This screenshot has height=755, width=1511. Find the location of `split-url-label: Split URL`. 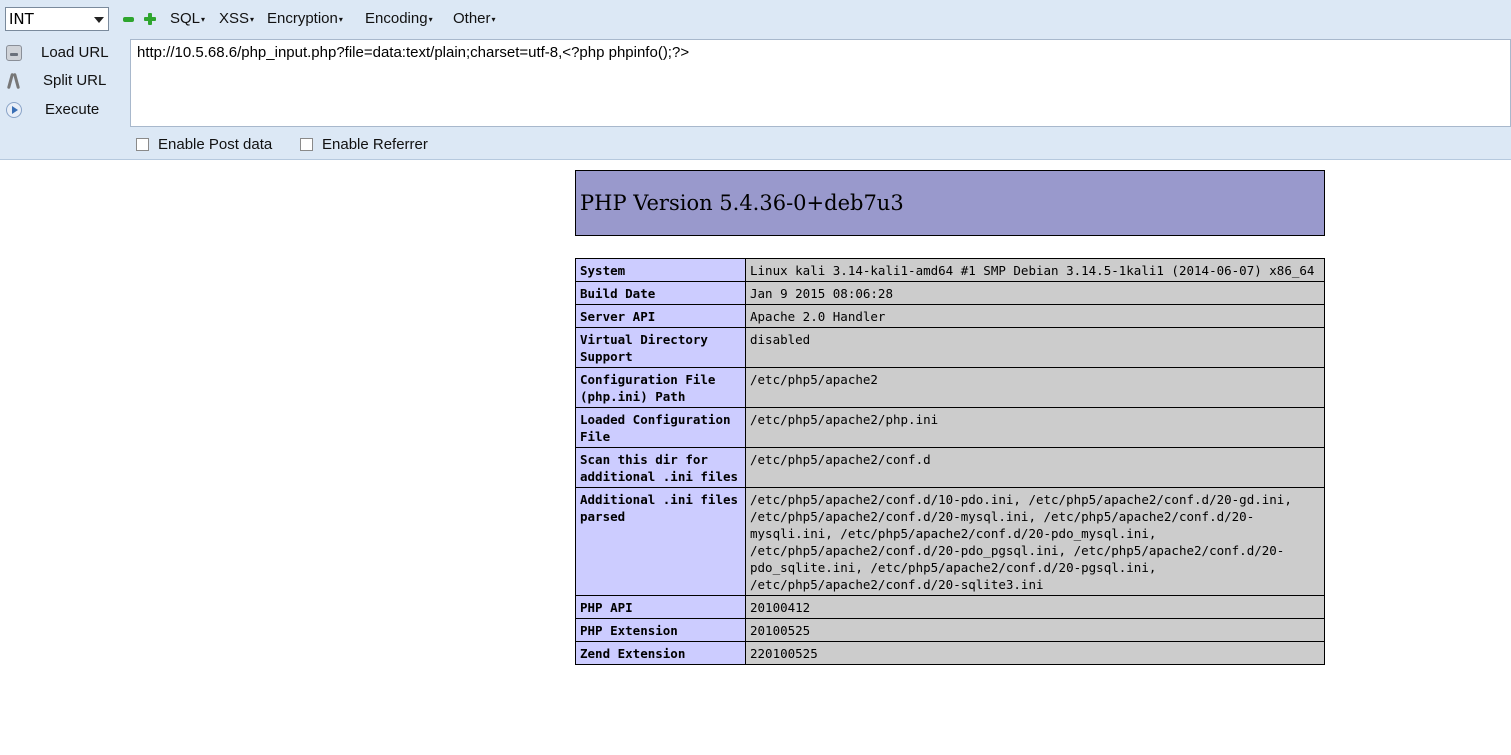

split-url-label: Split URL is located at coordinates (75, 80).